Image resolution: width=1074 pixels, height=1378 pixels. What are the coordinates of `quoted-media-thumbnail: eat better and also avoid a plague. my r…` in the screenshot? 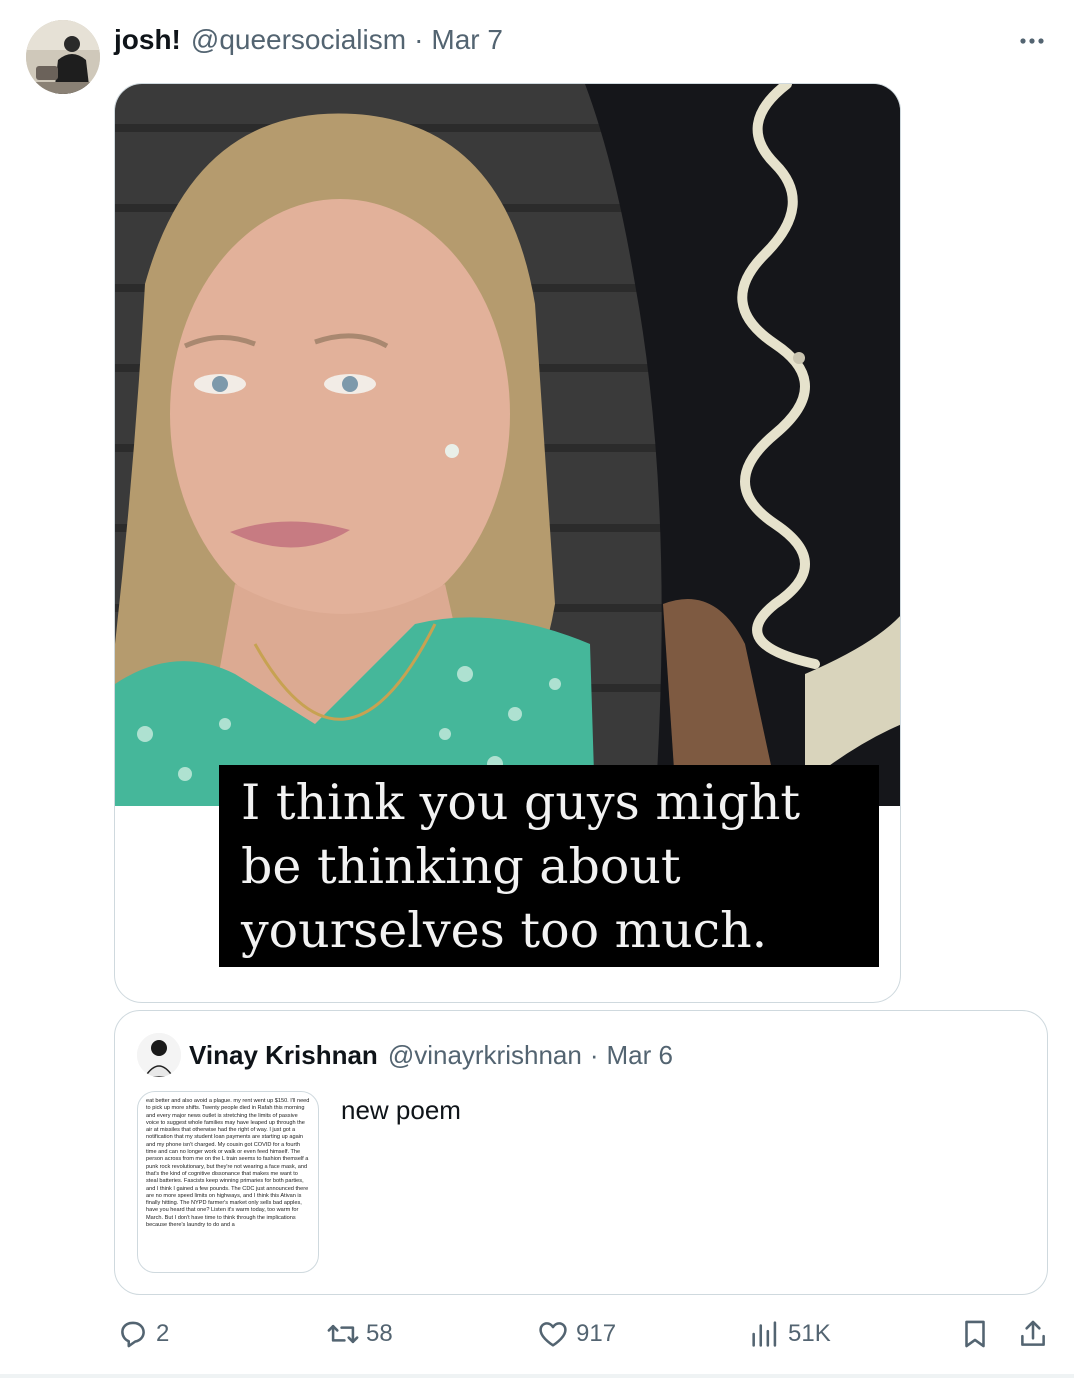 It's located at (228, 1182).